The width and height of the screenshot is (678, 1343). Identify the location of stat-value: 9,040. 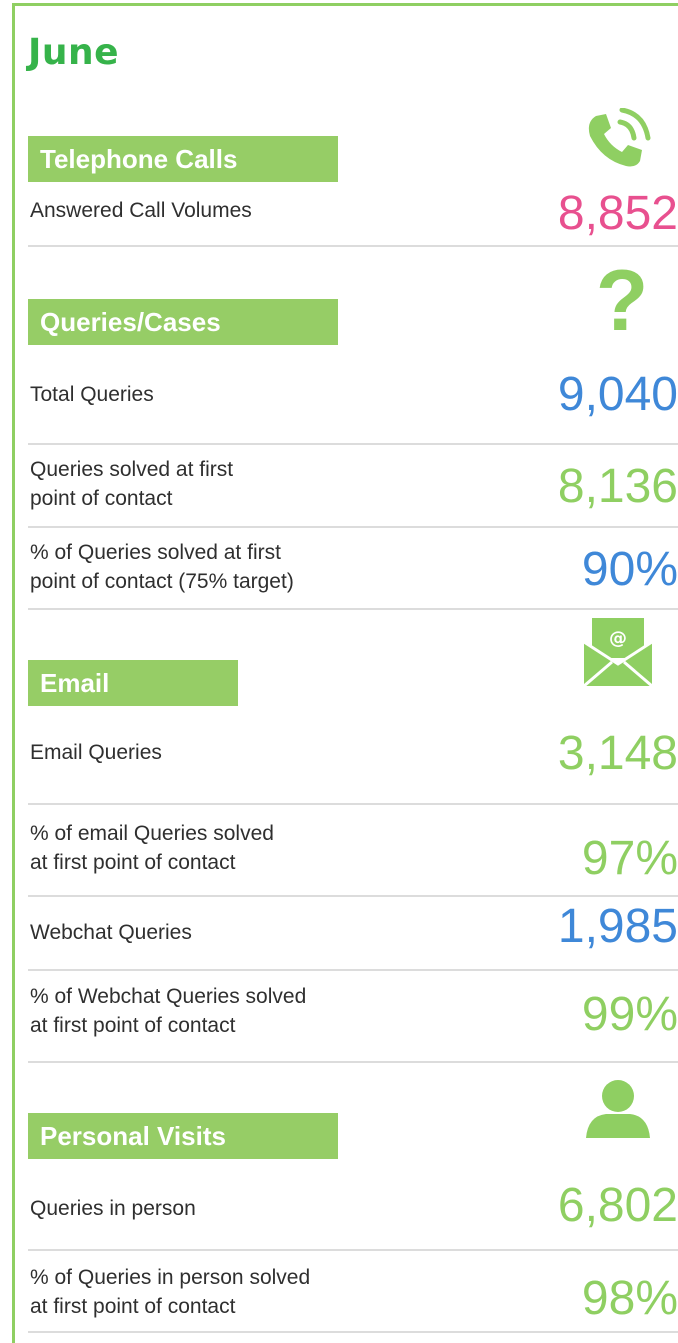
(617, 394).